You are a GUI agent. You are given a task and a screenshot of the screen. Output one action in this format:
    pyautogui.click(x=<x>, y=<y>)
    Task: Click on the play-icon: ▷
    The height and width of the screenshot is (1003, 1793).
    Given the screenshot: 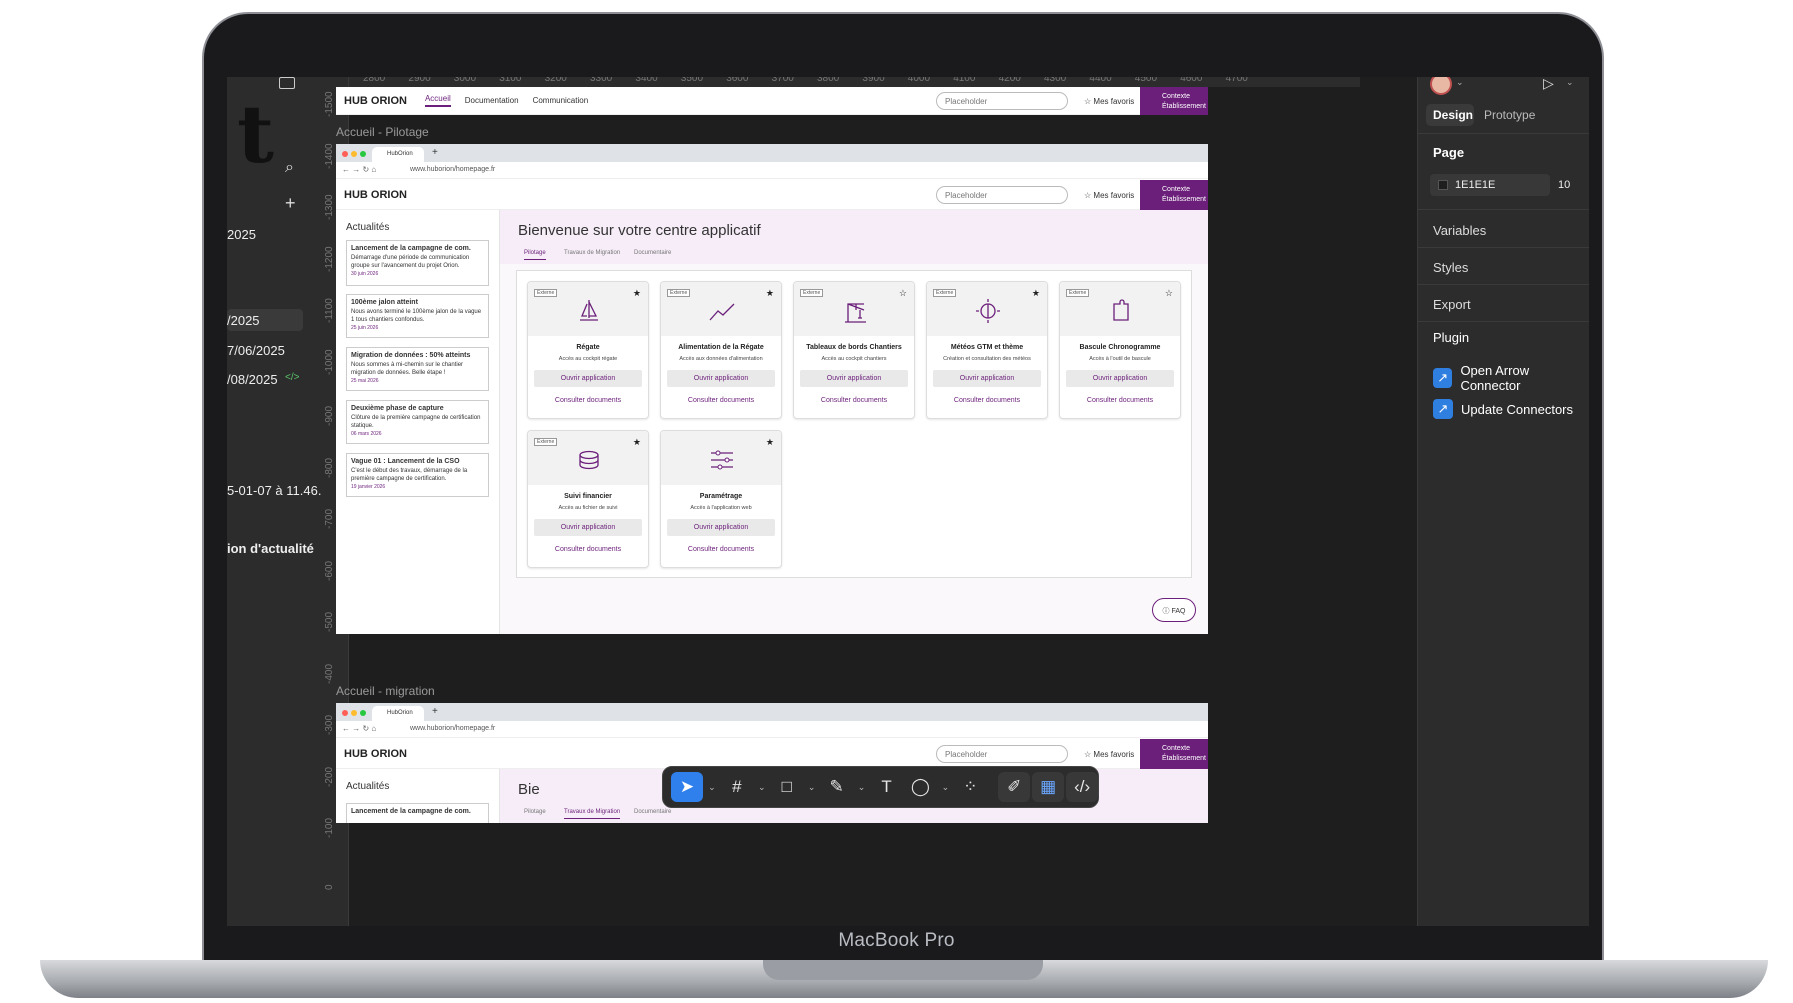 What is the action you would take?
    pyautogui.click(x=1548, y=84)
    